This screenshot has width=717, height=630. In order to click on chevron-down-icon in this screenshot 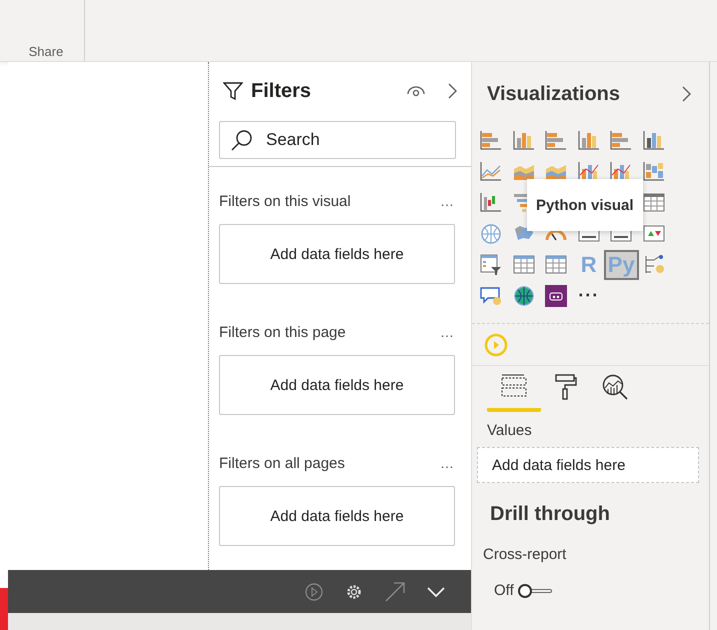, I will do `click(436, 592)`.